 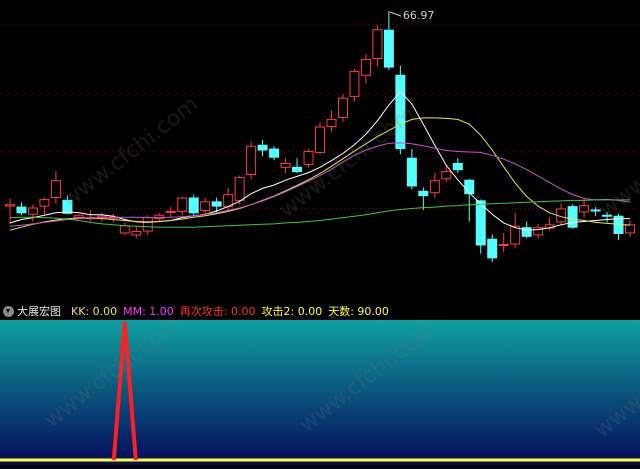 I want to click on param-mm: MM: 1.00, so click(x=148, y=311).